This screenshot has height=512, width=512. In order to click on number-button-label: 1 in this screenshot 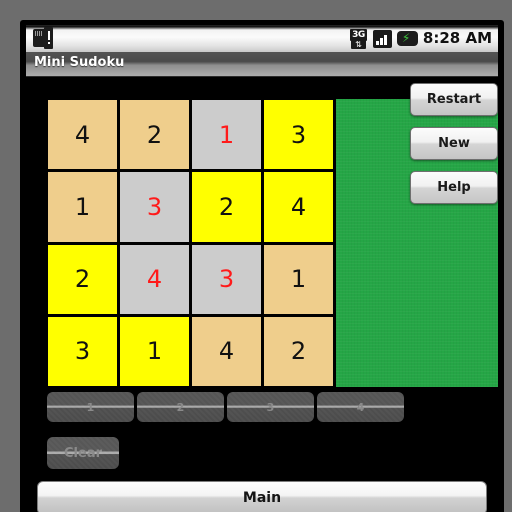, I will do `click(90, 407)`.